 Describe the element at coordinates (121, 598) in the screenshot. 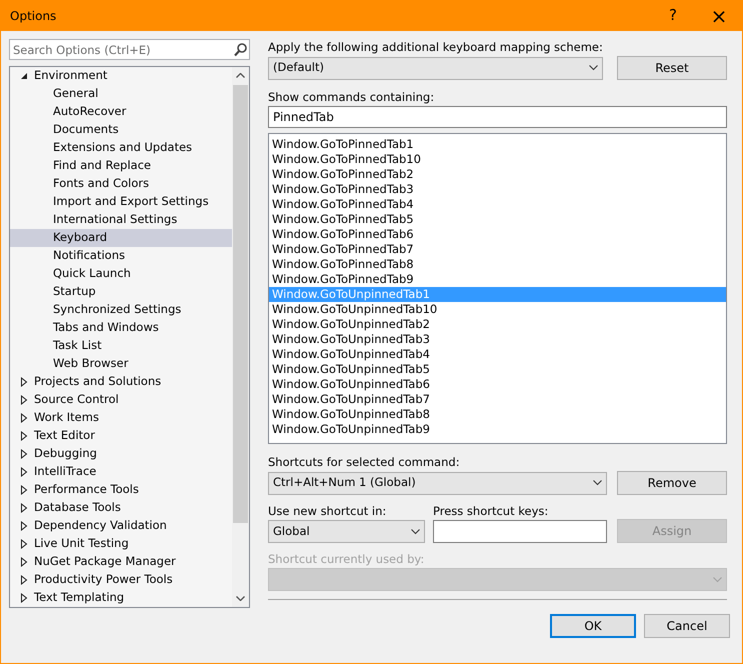

I see `tree-item: Text Templating` at that location.